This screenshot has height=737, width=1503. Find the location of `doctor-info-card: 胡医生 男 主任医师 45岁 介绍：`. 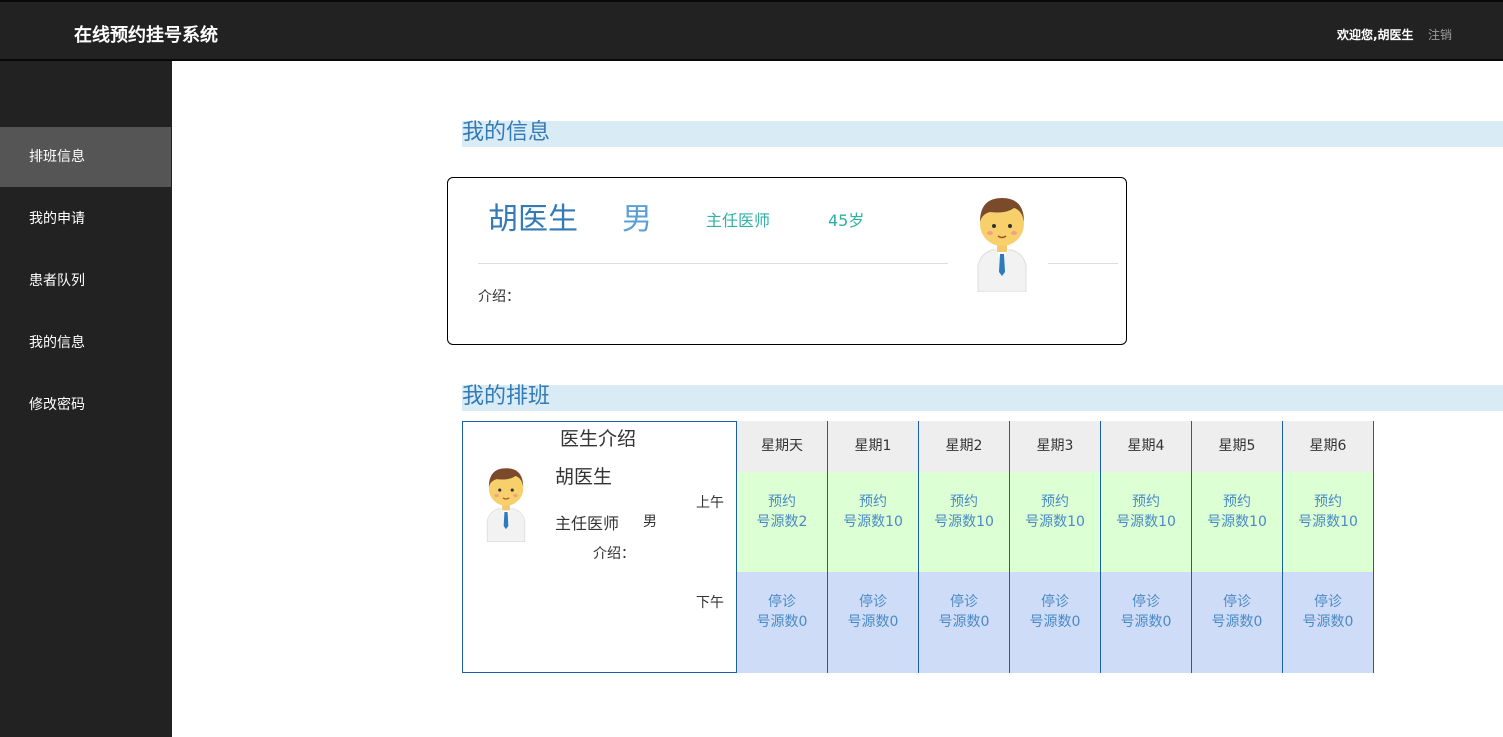

doctor-info-card: 胡医生 男 主任医师 45岁 介绍： is located at coordinates (787, 261).